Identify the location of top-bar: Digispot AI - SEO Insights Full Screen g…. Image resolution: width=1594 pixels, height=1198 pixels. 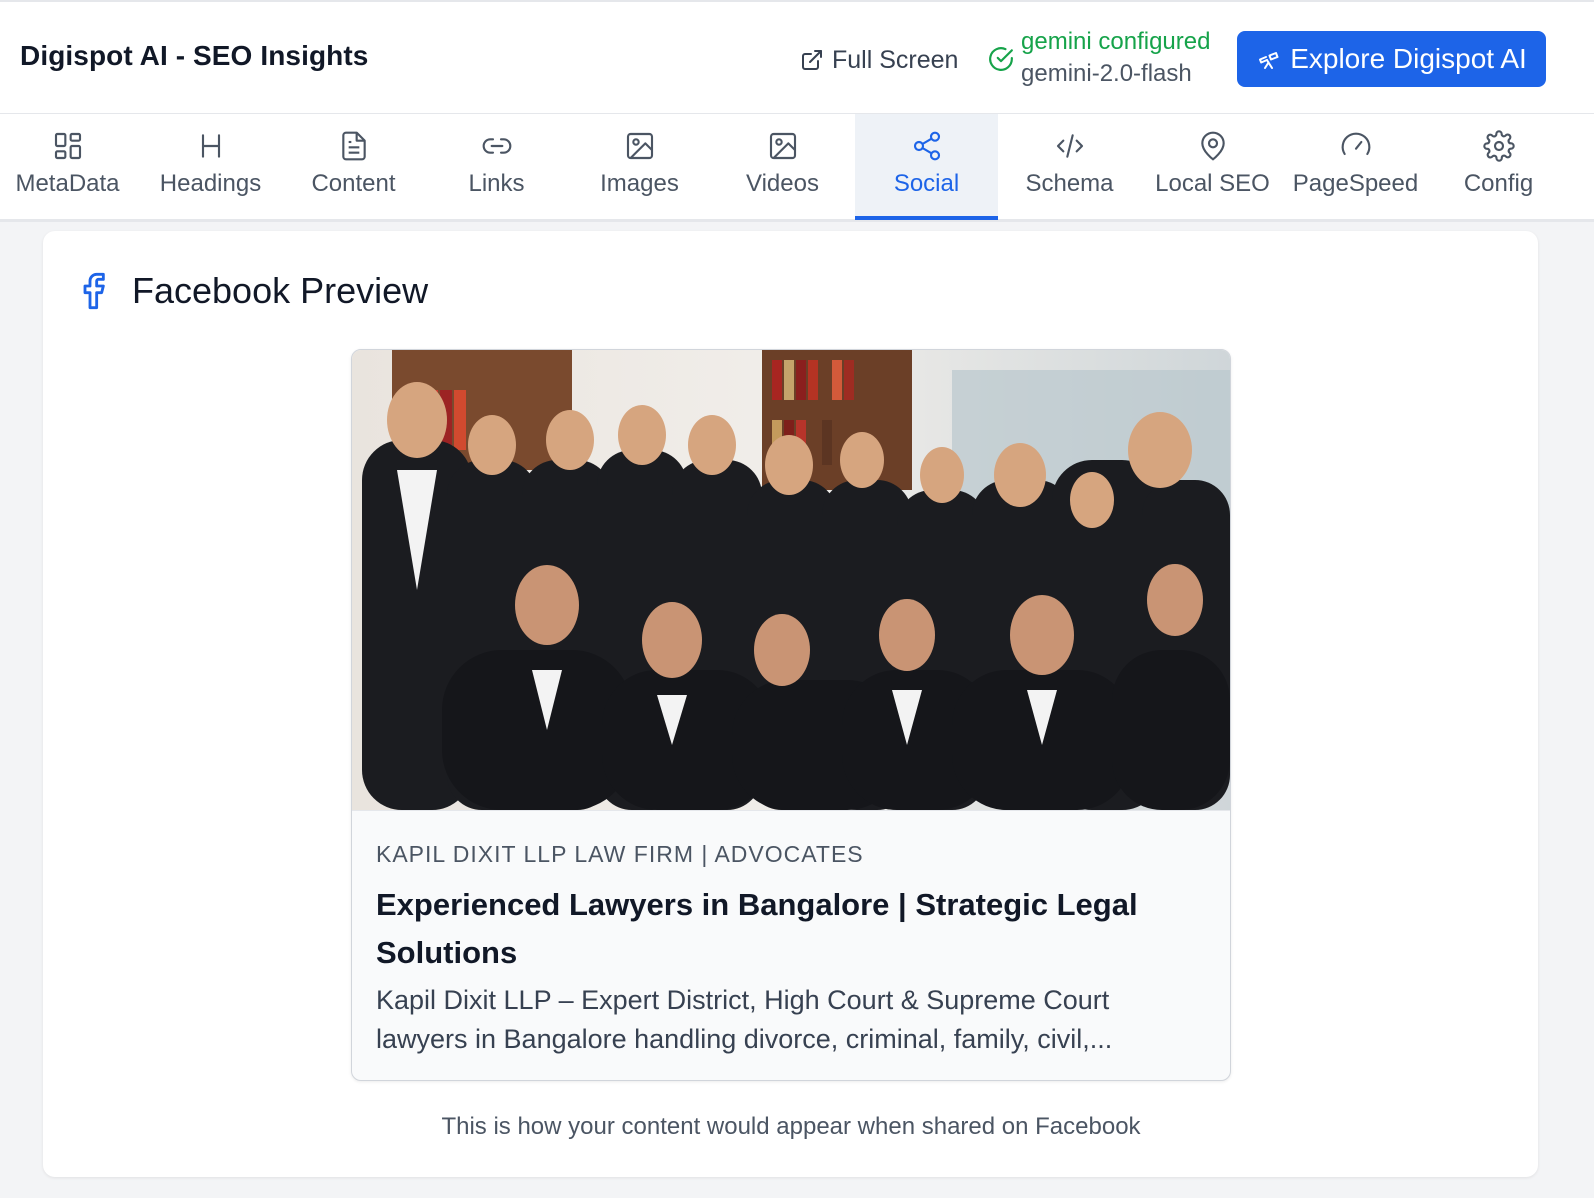
(797, 57).